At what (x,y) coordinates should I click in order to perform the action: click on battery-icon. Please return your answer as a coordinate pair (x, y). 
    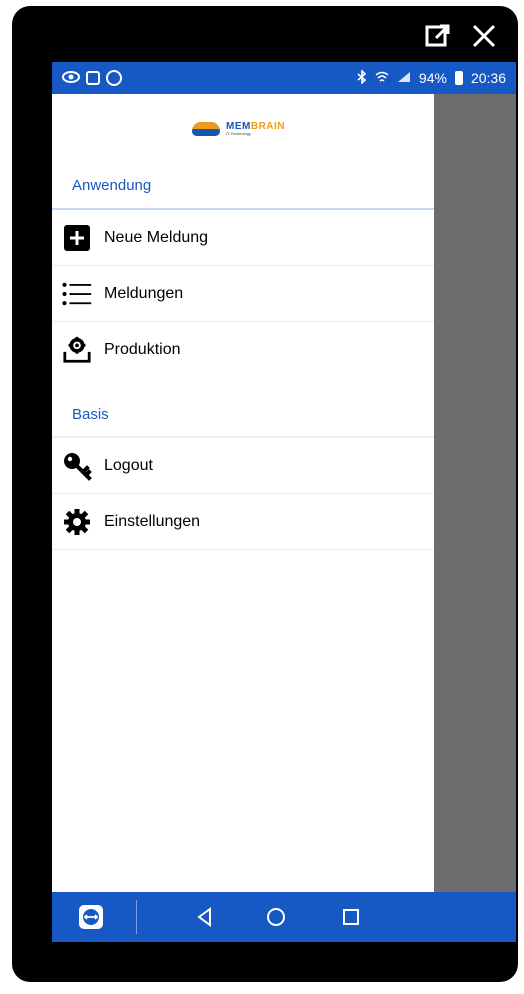
    Looking at the image, I should click on (458, 78).